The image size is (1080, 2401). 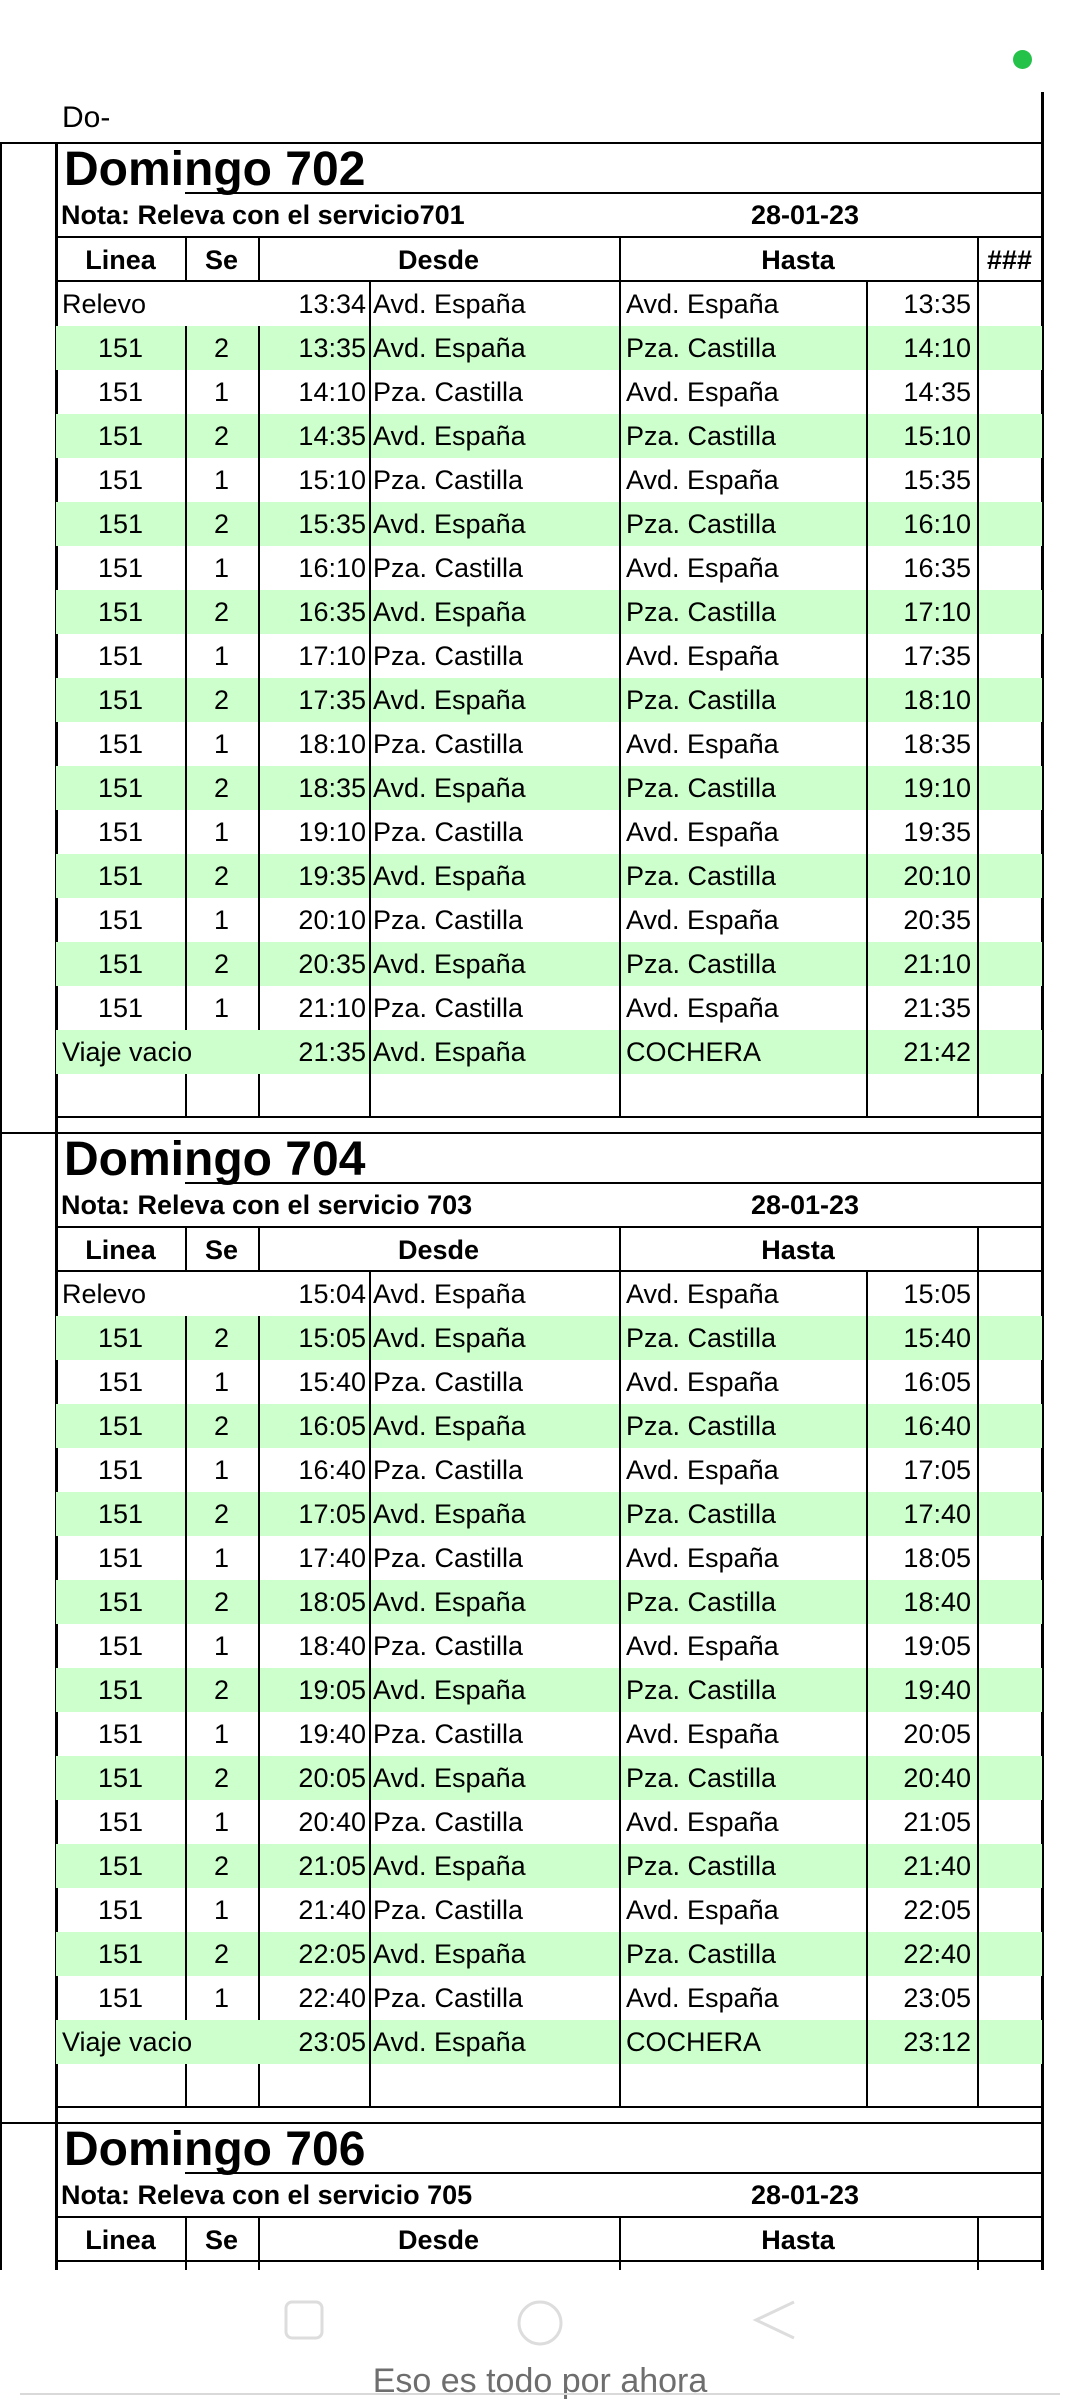 I want to click on square-icon, so click(x=304, y=2320).